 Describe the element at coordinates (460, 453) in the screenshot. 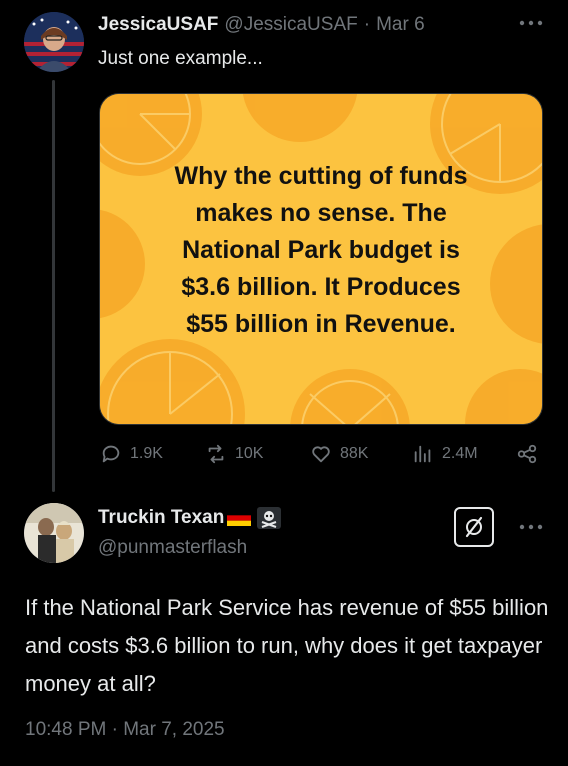

I see `views-count: 2.4M` at that location.